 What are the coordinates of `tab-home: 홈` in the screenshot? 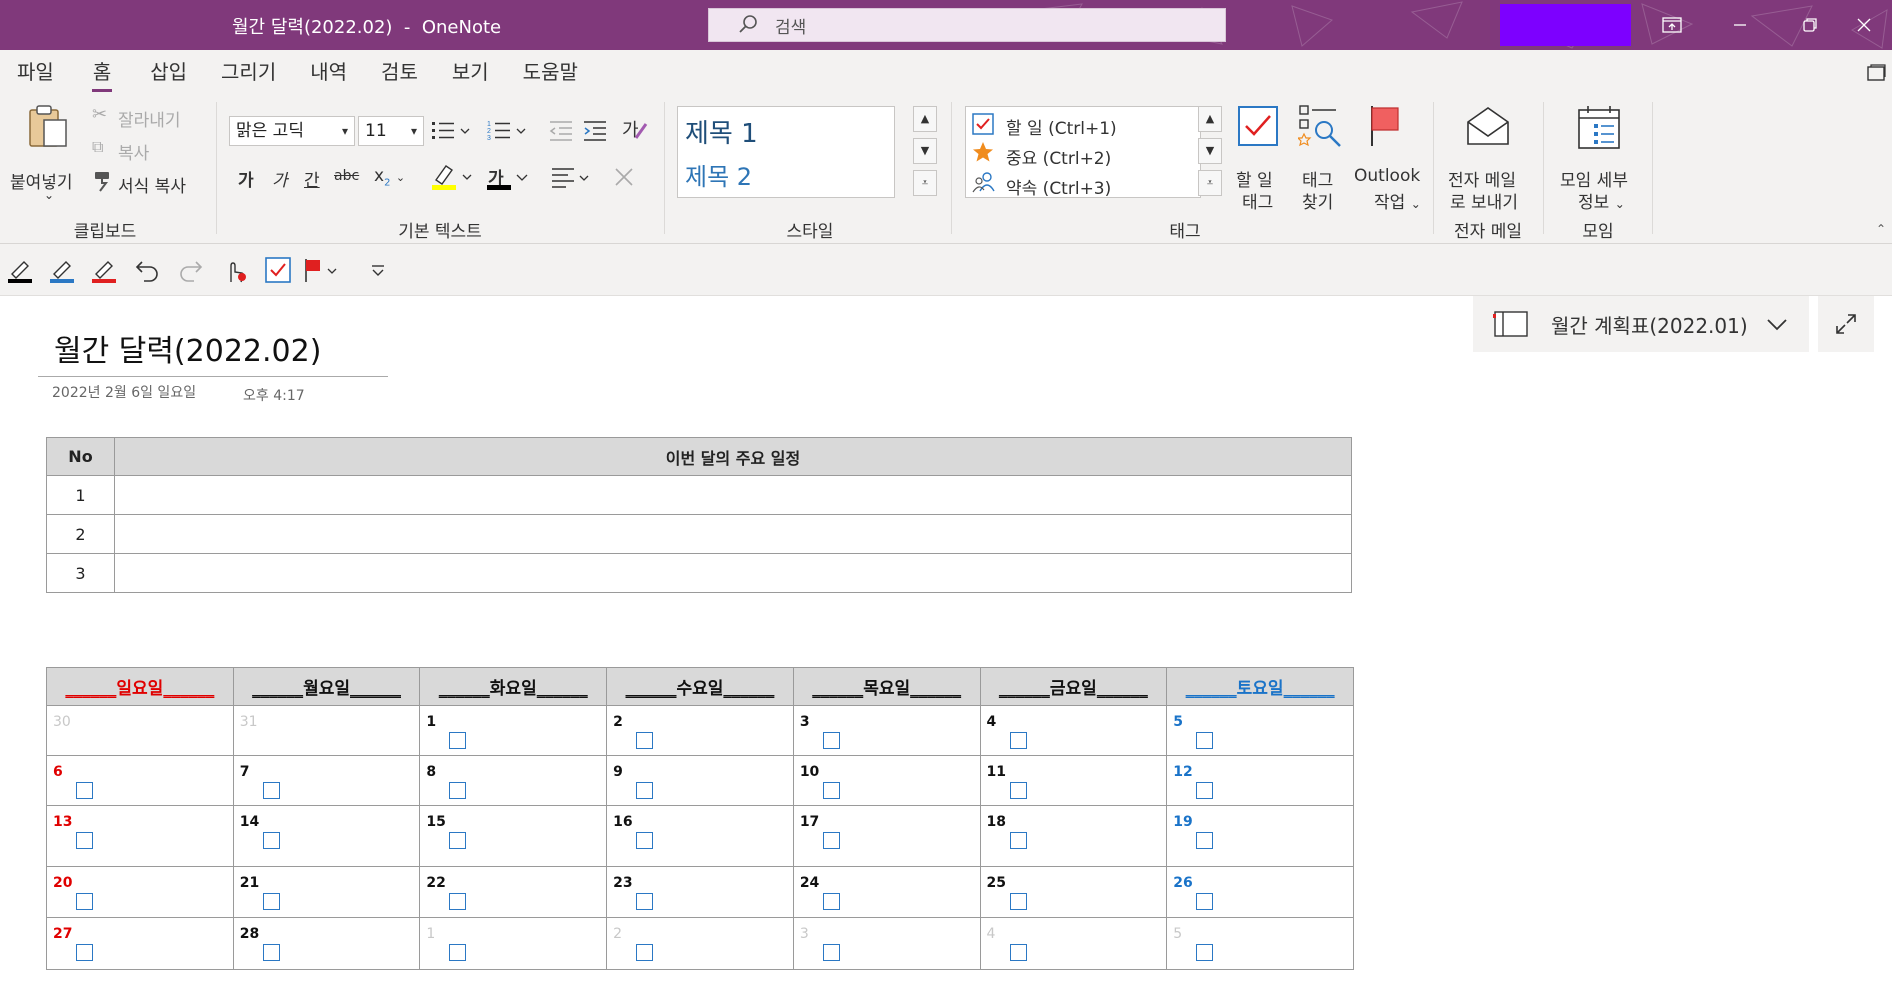 It's located at (102, 72).